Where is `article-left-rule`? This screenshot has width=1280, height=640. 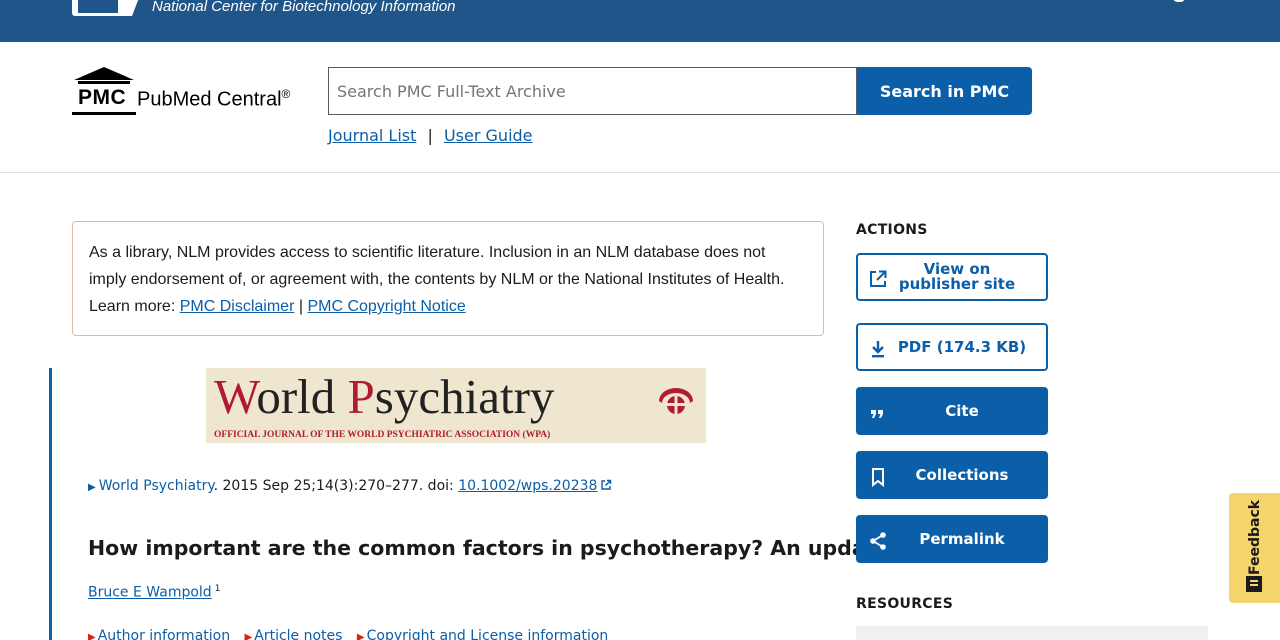 article-left-rule is located at coordinates (50, 504).